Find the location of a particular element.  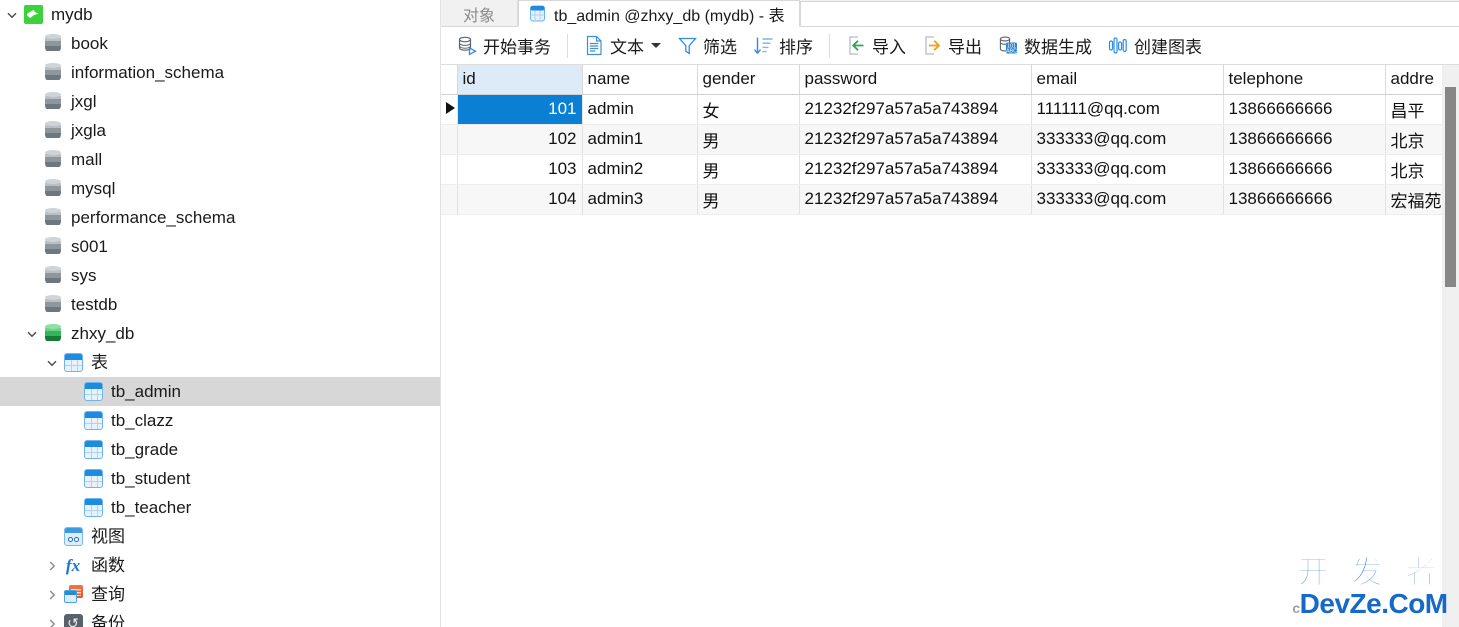

column-header-email: email is located at coordinates (1127, 80).